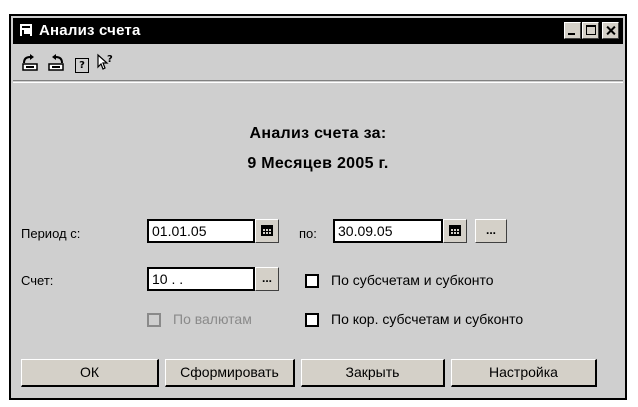 This screenshot has height=407, width=638. Describe the element at coordinates (524, 373) in the screenshot. I see `settings-button: Настройка` at that location.